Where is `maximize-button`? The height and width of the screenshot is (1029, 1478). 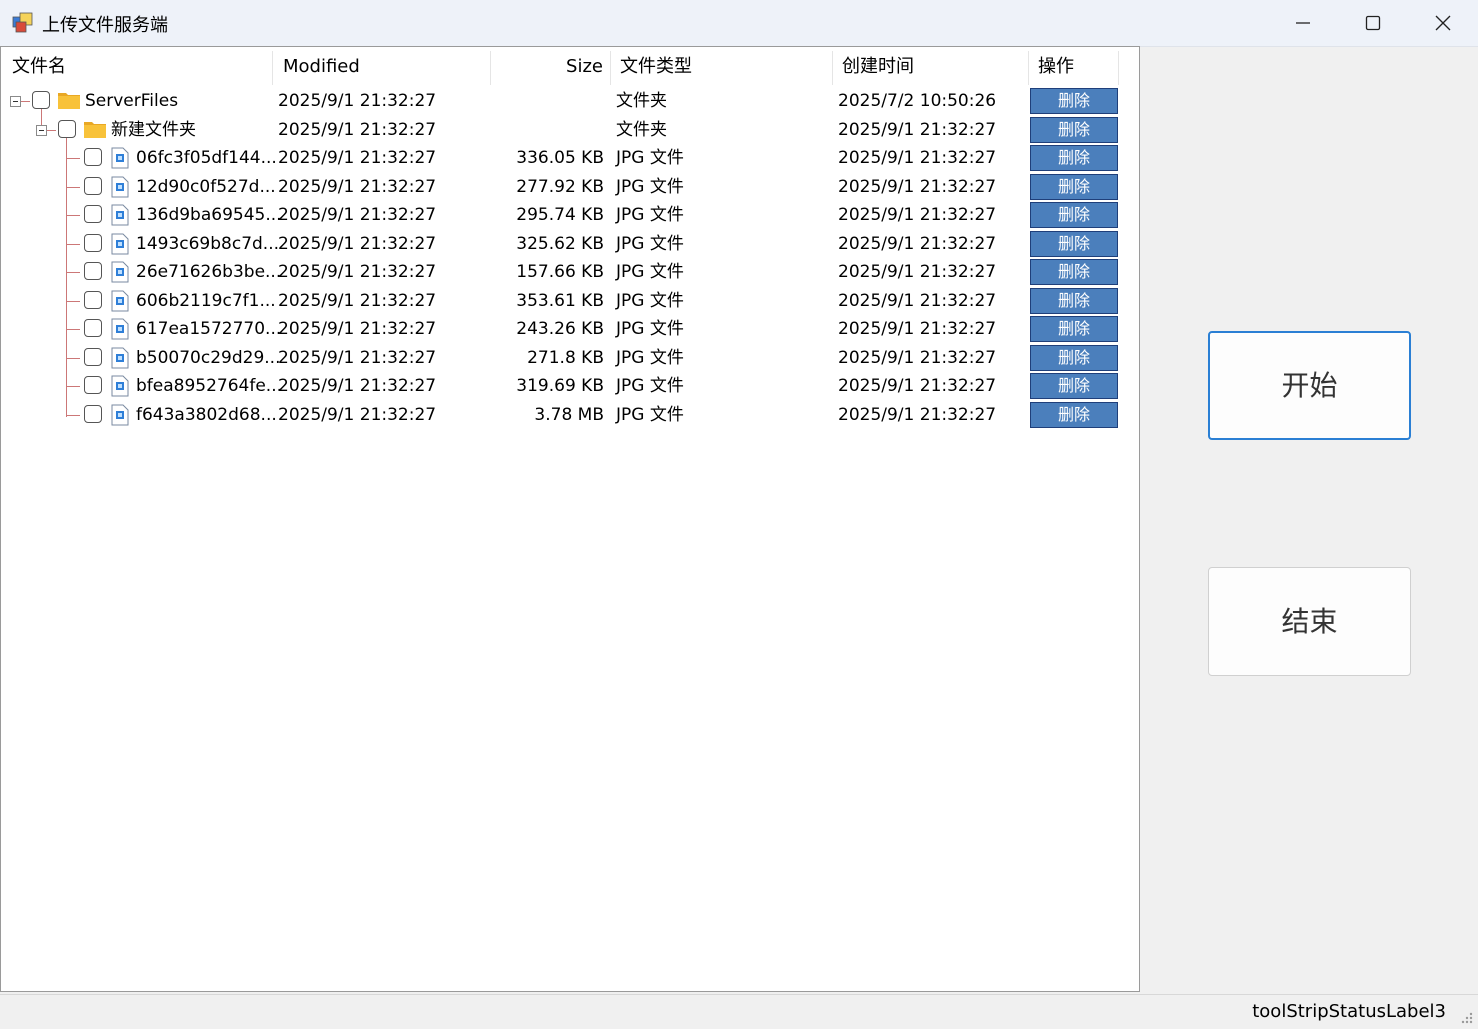
maximize-button is located at coordinates (1373, 23).